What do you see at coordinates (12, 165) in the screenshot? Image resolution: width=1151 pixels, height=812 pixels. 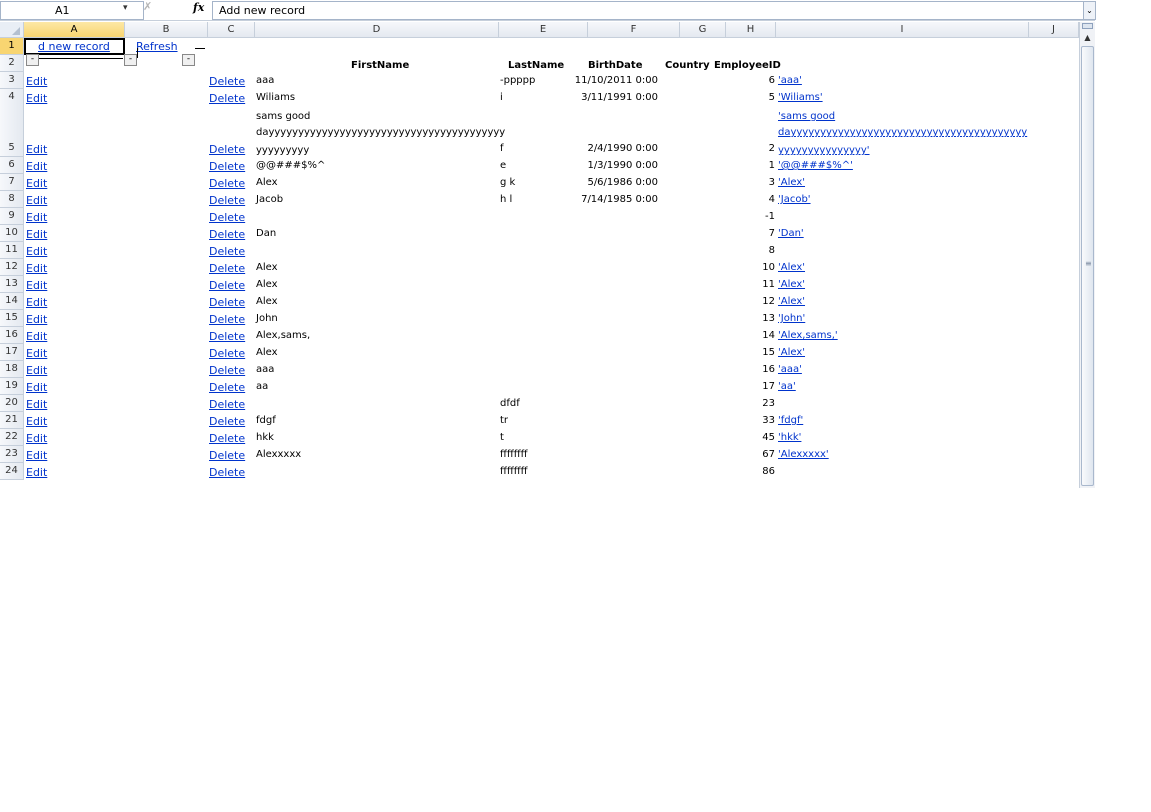 I see `row-header-6: 6` at bounding box center [12, 165].